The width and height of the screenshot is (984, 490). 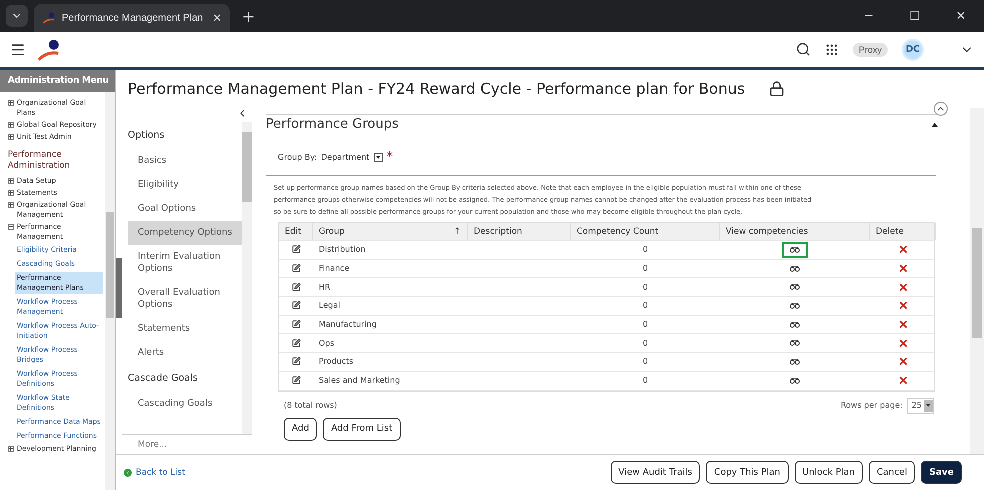 I want to click on field-label: Group By:, so click(x=298, y=157).